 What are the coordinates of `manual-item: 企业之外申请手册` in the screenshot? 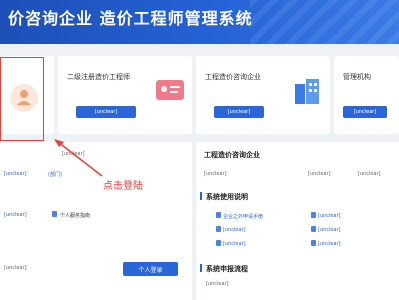 It's located at (243, 216).